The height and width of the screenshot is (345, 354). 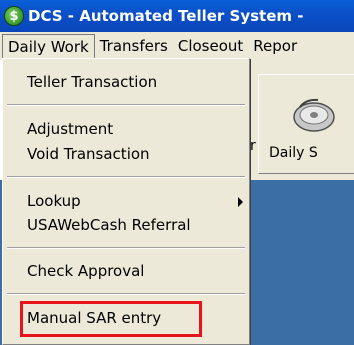 What do you see at coordinates (111, 319) in the screenshot?
I see `highlight-annotation` at bounding box center [111, 319].